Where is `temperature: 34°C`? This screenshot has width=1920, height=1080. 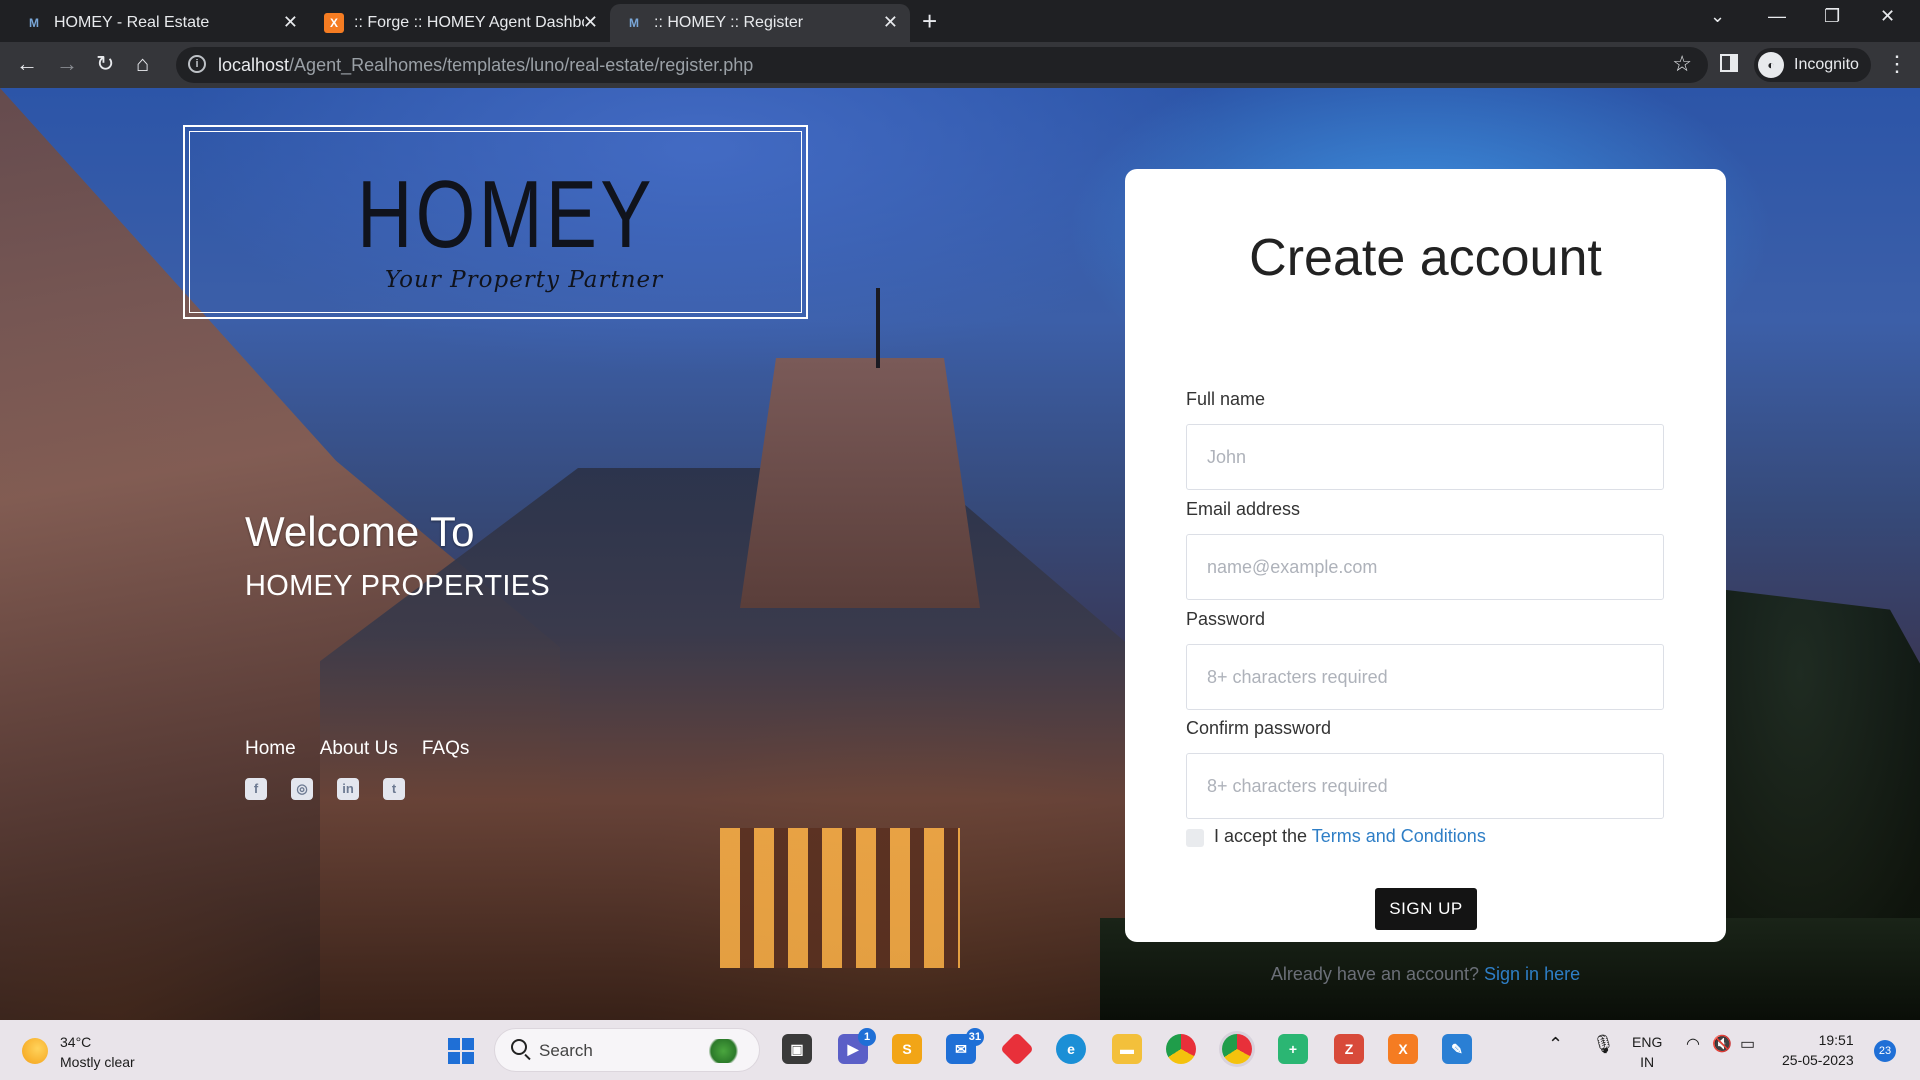 temperature: 34°C is located at coordinates (76, 1042).